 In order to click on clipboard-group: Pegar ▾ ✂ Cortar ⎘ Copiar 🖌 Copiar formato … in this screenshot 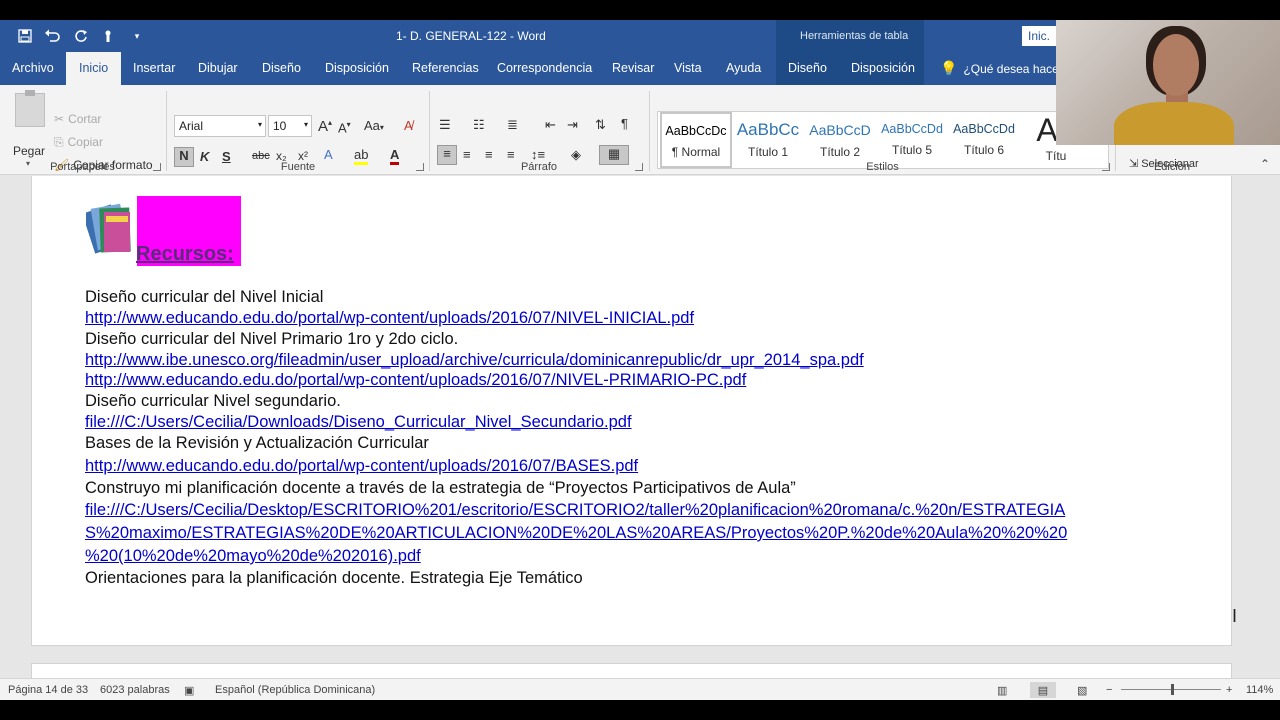, I will do `click(82, 130)`.